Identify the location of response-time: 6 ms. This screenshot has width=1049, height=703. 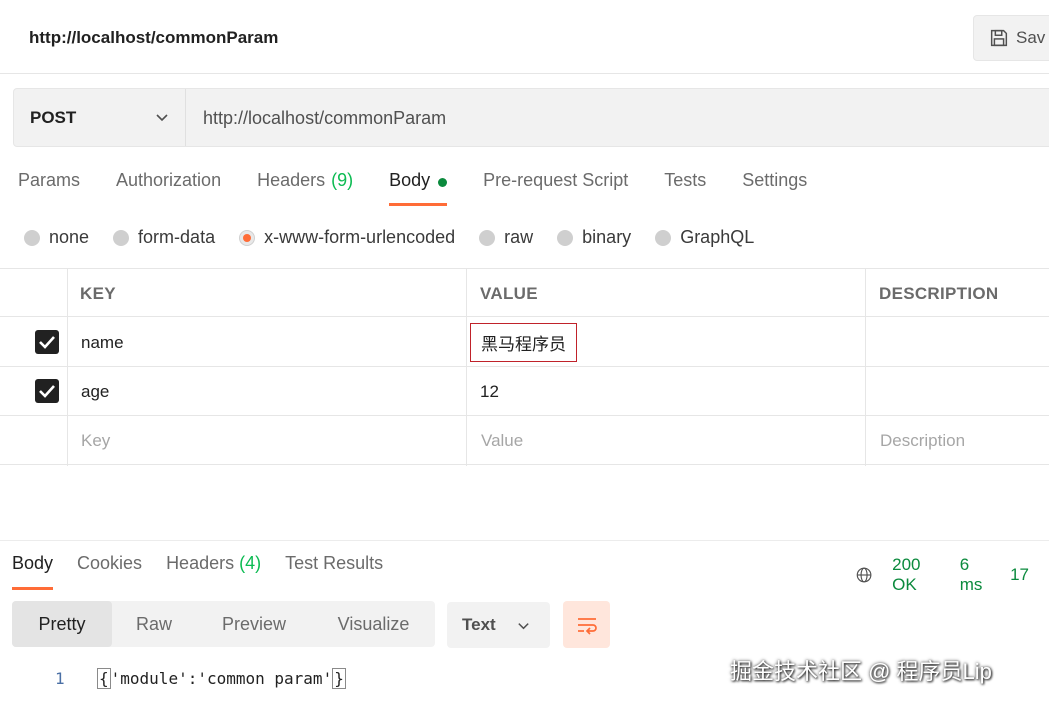
(975, 575).